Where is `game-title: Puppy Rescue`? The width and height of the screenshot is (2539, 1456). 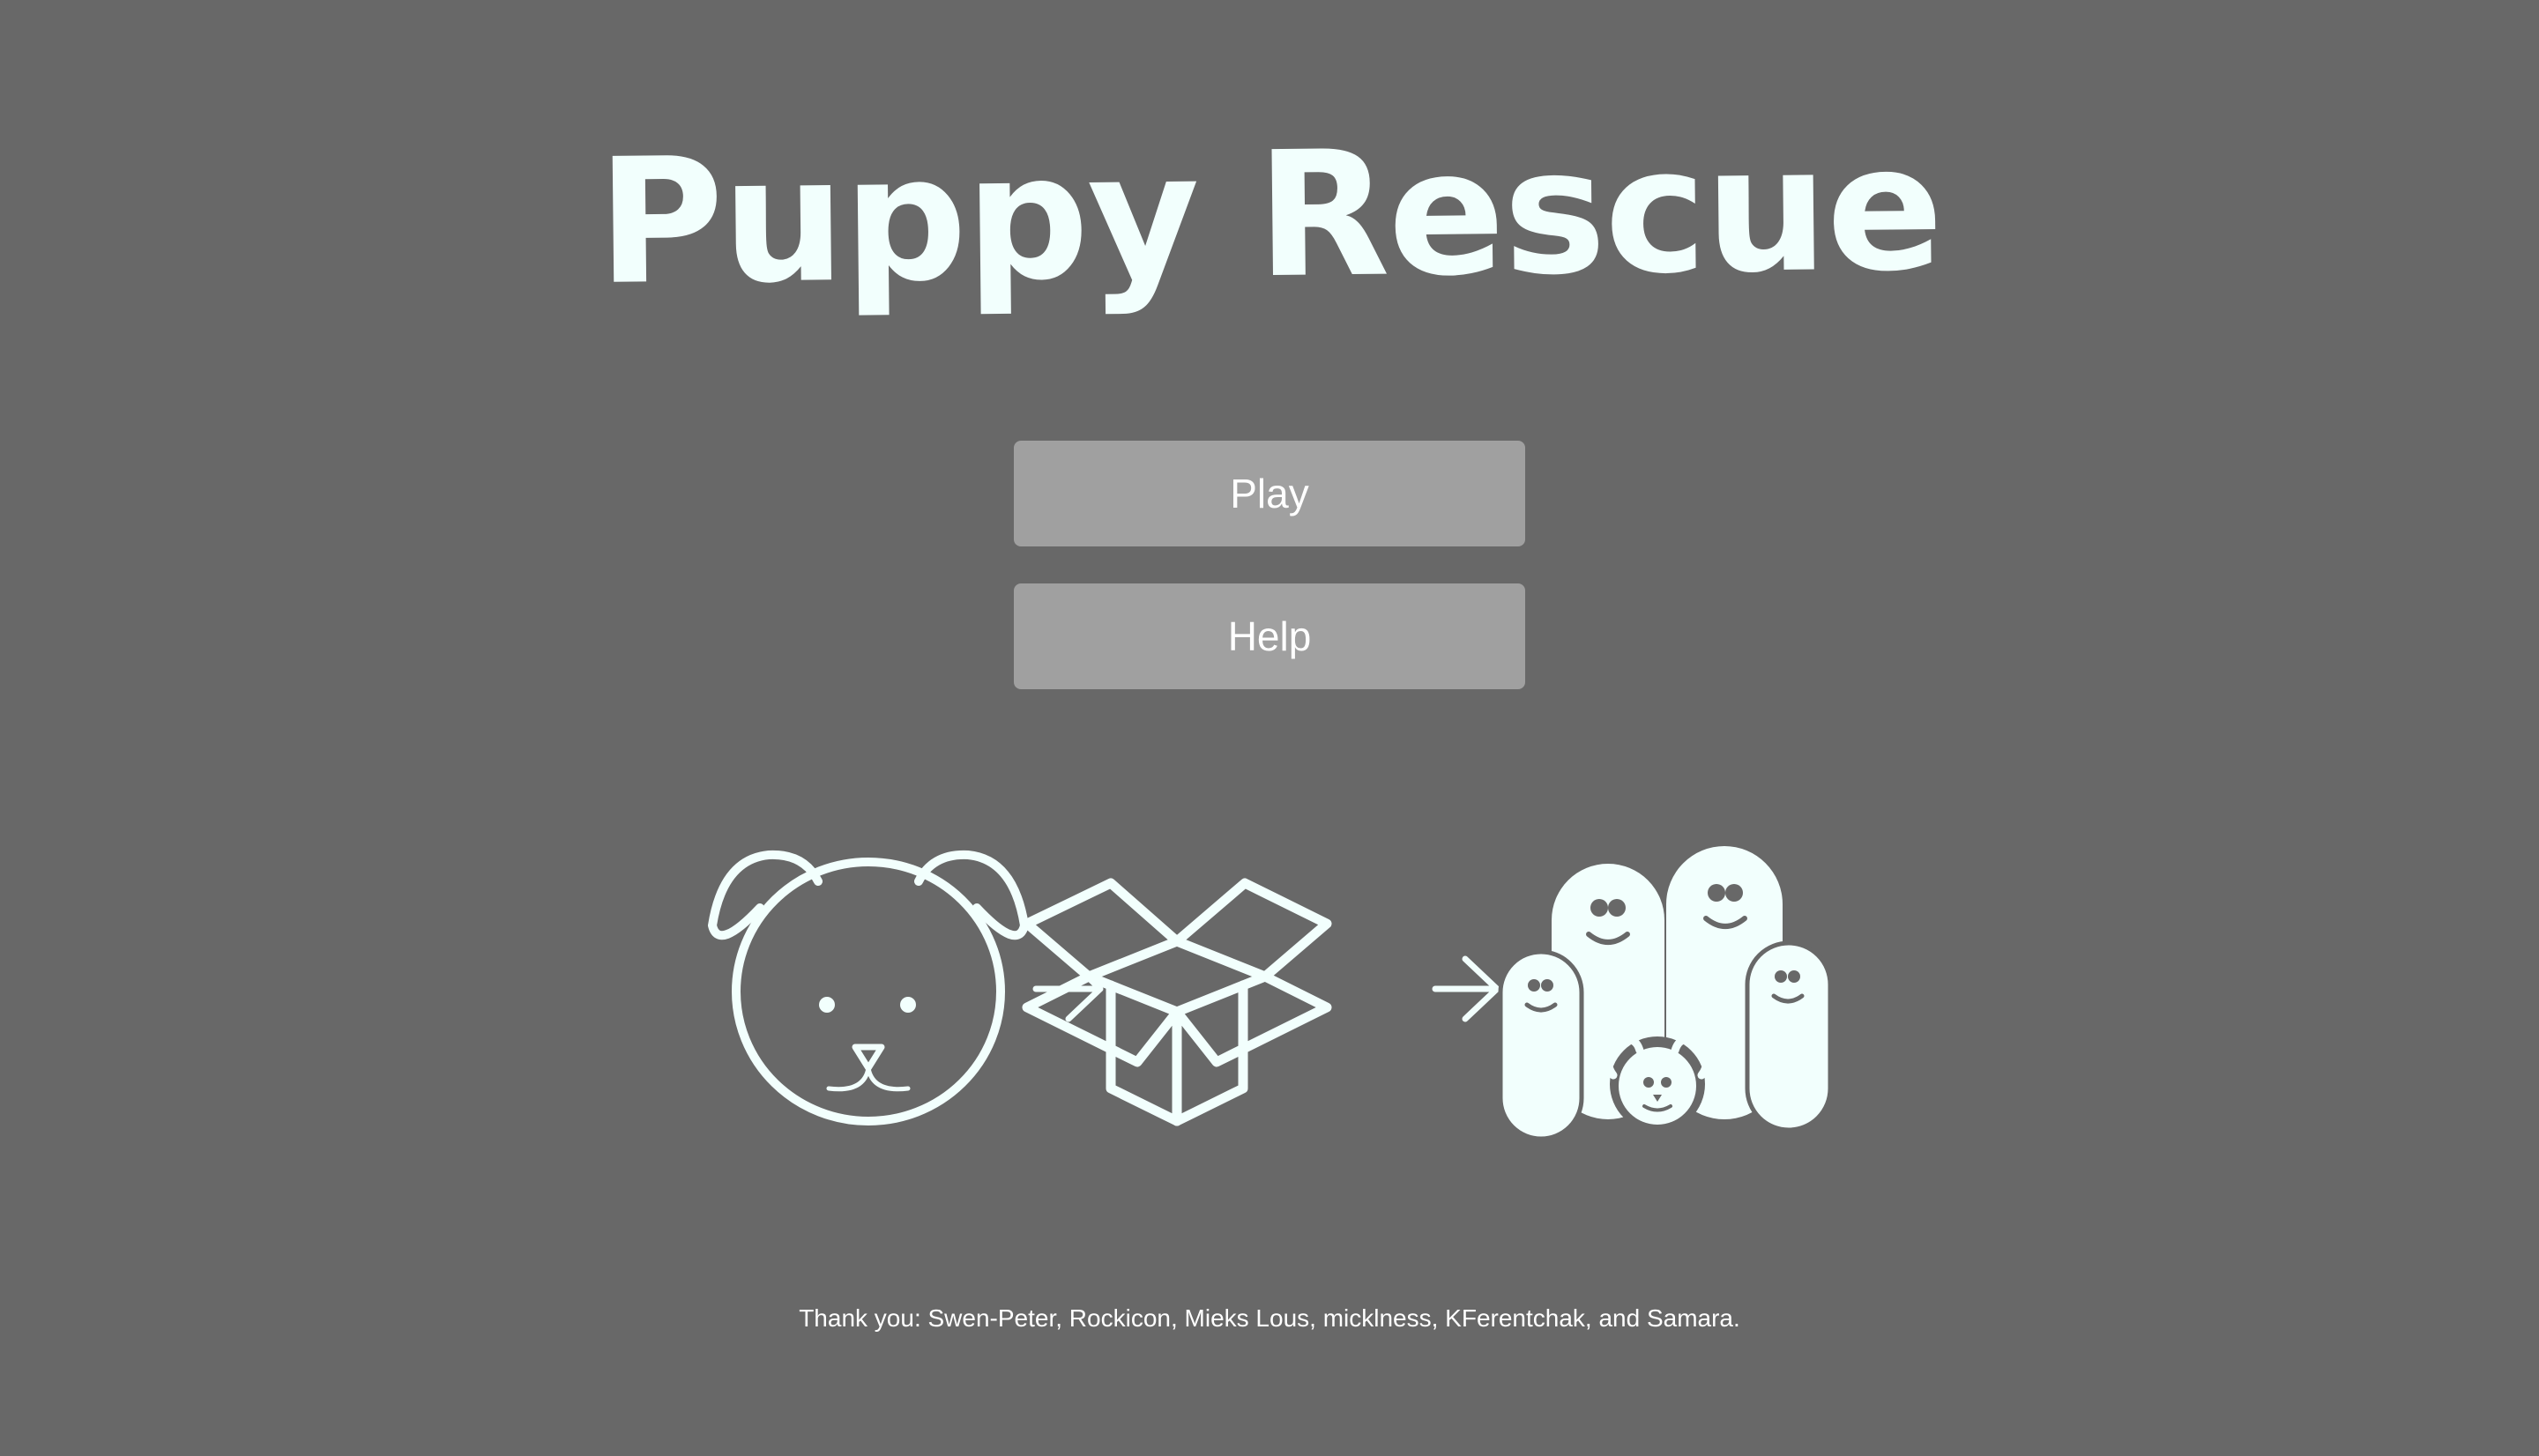
game-title: Puppy Rescue is located at coordinates (1269, 215).